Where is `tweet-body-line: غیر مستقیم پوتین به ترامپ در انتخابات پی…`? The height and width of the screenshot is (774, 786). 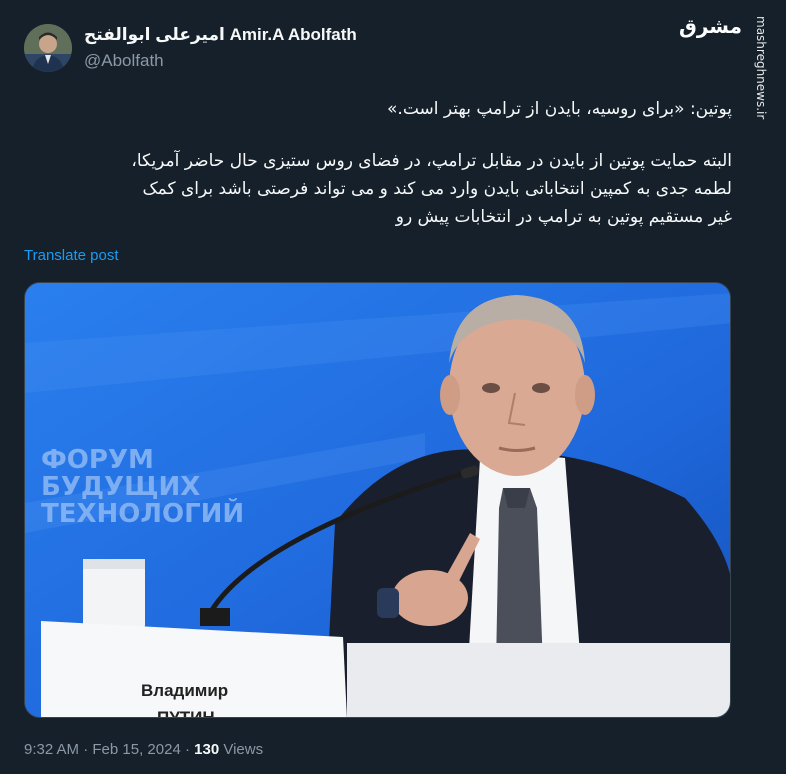 tweet-body-line: غیر مستقیم پوتین به ترامپ در انتخابات پی… is located at coordinates (563, 217).